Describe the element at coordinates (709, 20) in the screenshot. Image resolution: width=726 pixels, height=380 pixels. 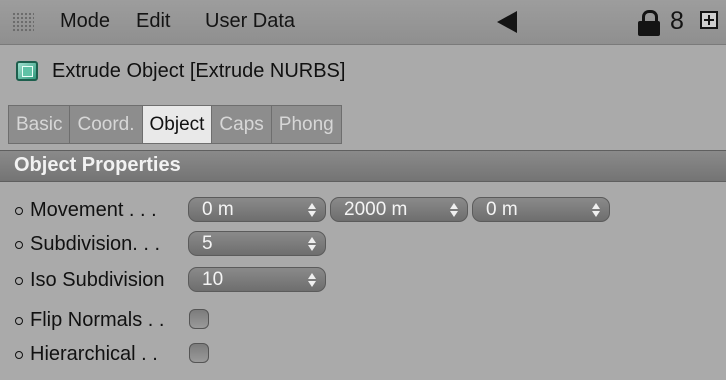
I see `plus-icon` at that location.